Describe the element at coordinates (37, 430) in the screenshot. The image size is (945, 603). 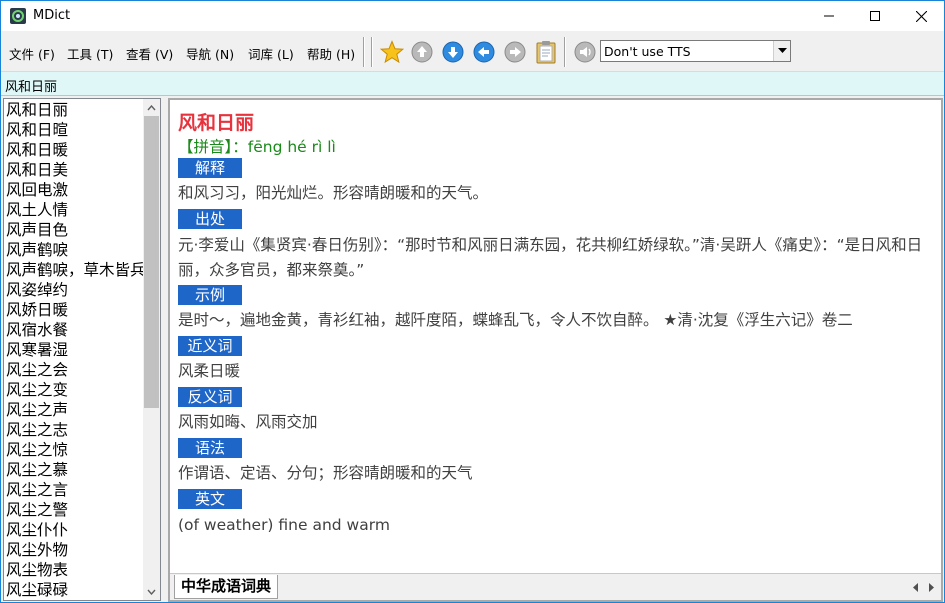
I see `word-list-item: 风尘之志` at that location.